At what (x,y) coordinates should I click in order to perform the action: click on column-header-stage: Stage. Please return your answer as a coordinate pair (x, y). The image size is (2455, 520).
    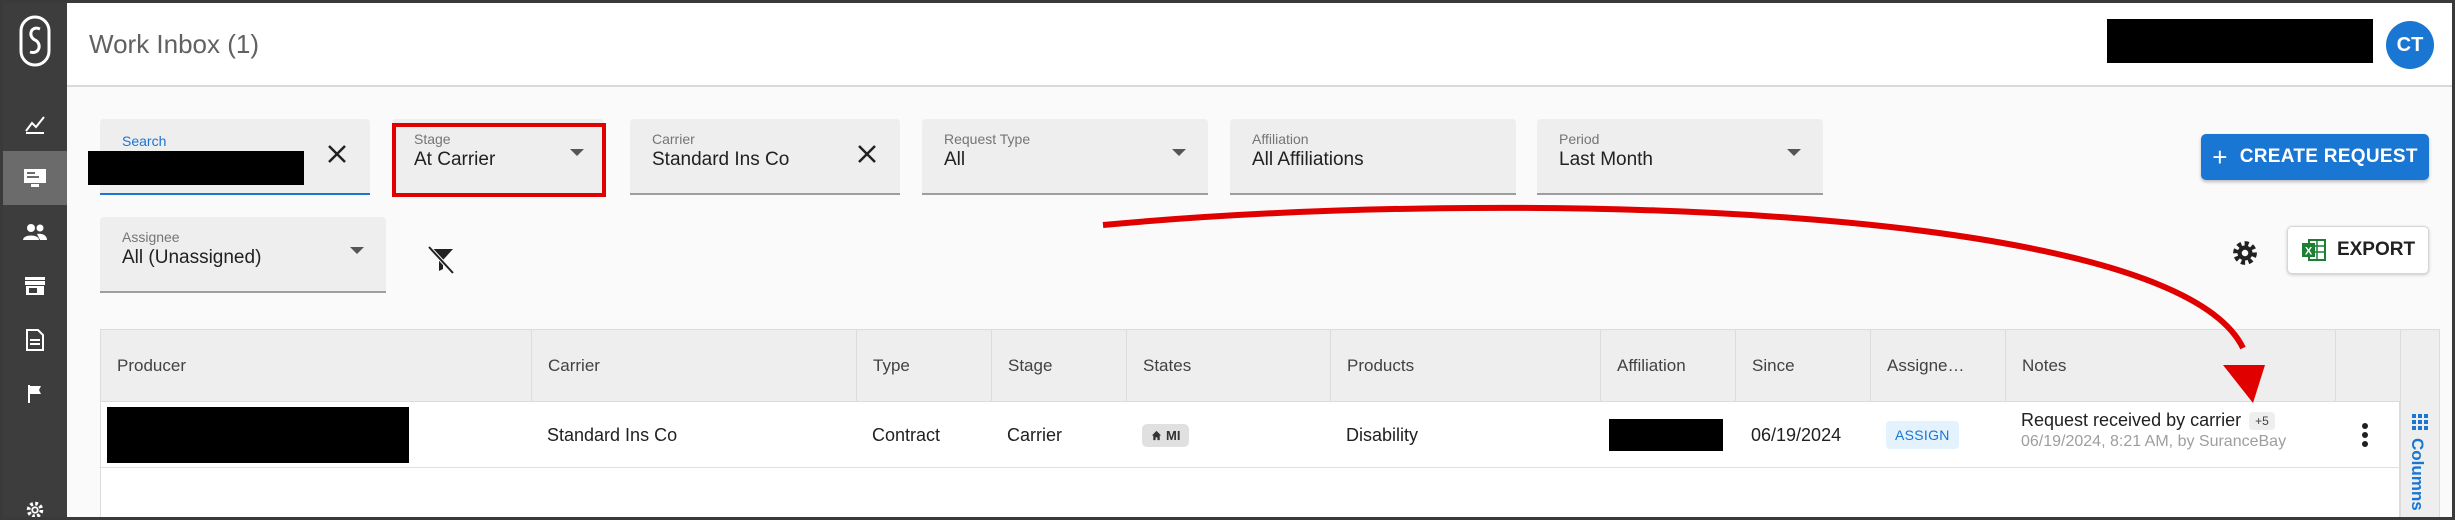
    Looking at the image, I should click on (1058, 366).